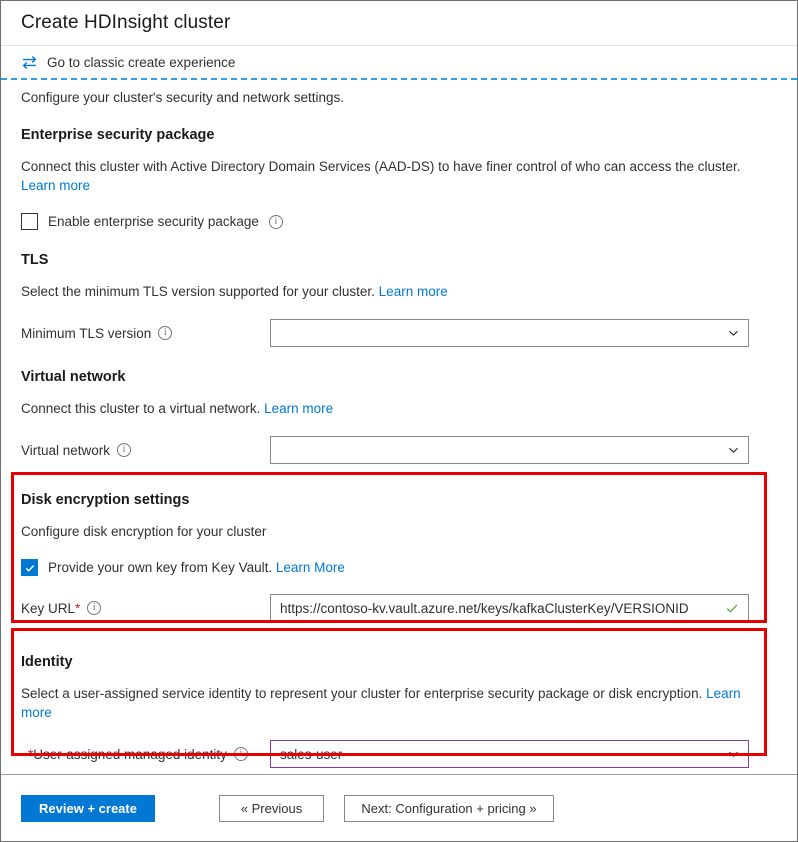 This screenshot has height=842, width=798. Describe the element at coordinates (124, 450) in the screenshot. I see `vnet-info-icon: i` at that location.